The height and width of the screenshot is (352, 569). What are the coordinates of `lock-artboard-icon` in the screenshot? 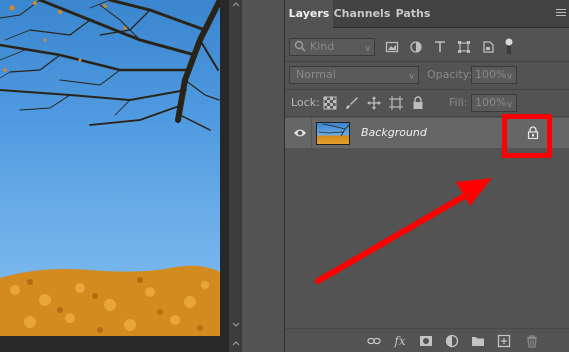 It's located at (396, 103).